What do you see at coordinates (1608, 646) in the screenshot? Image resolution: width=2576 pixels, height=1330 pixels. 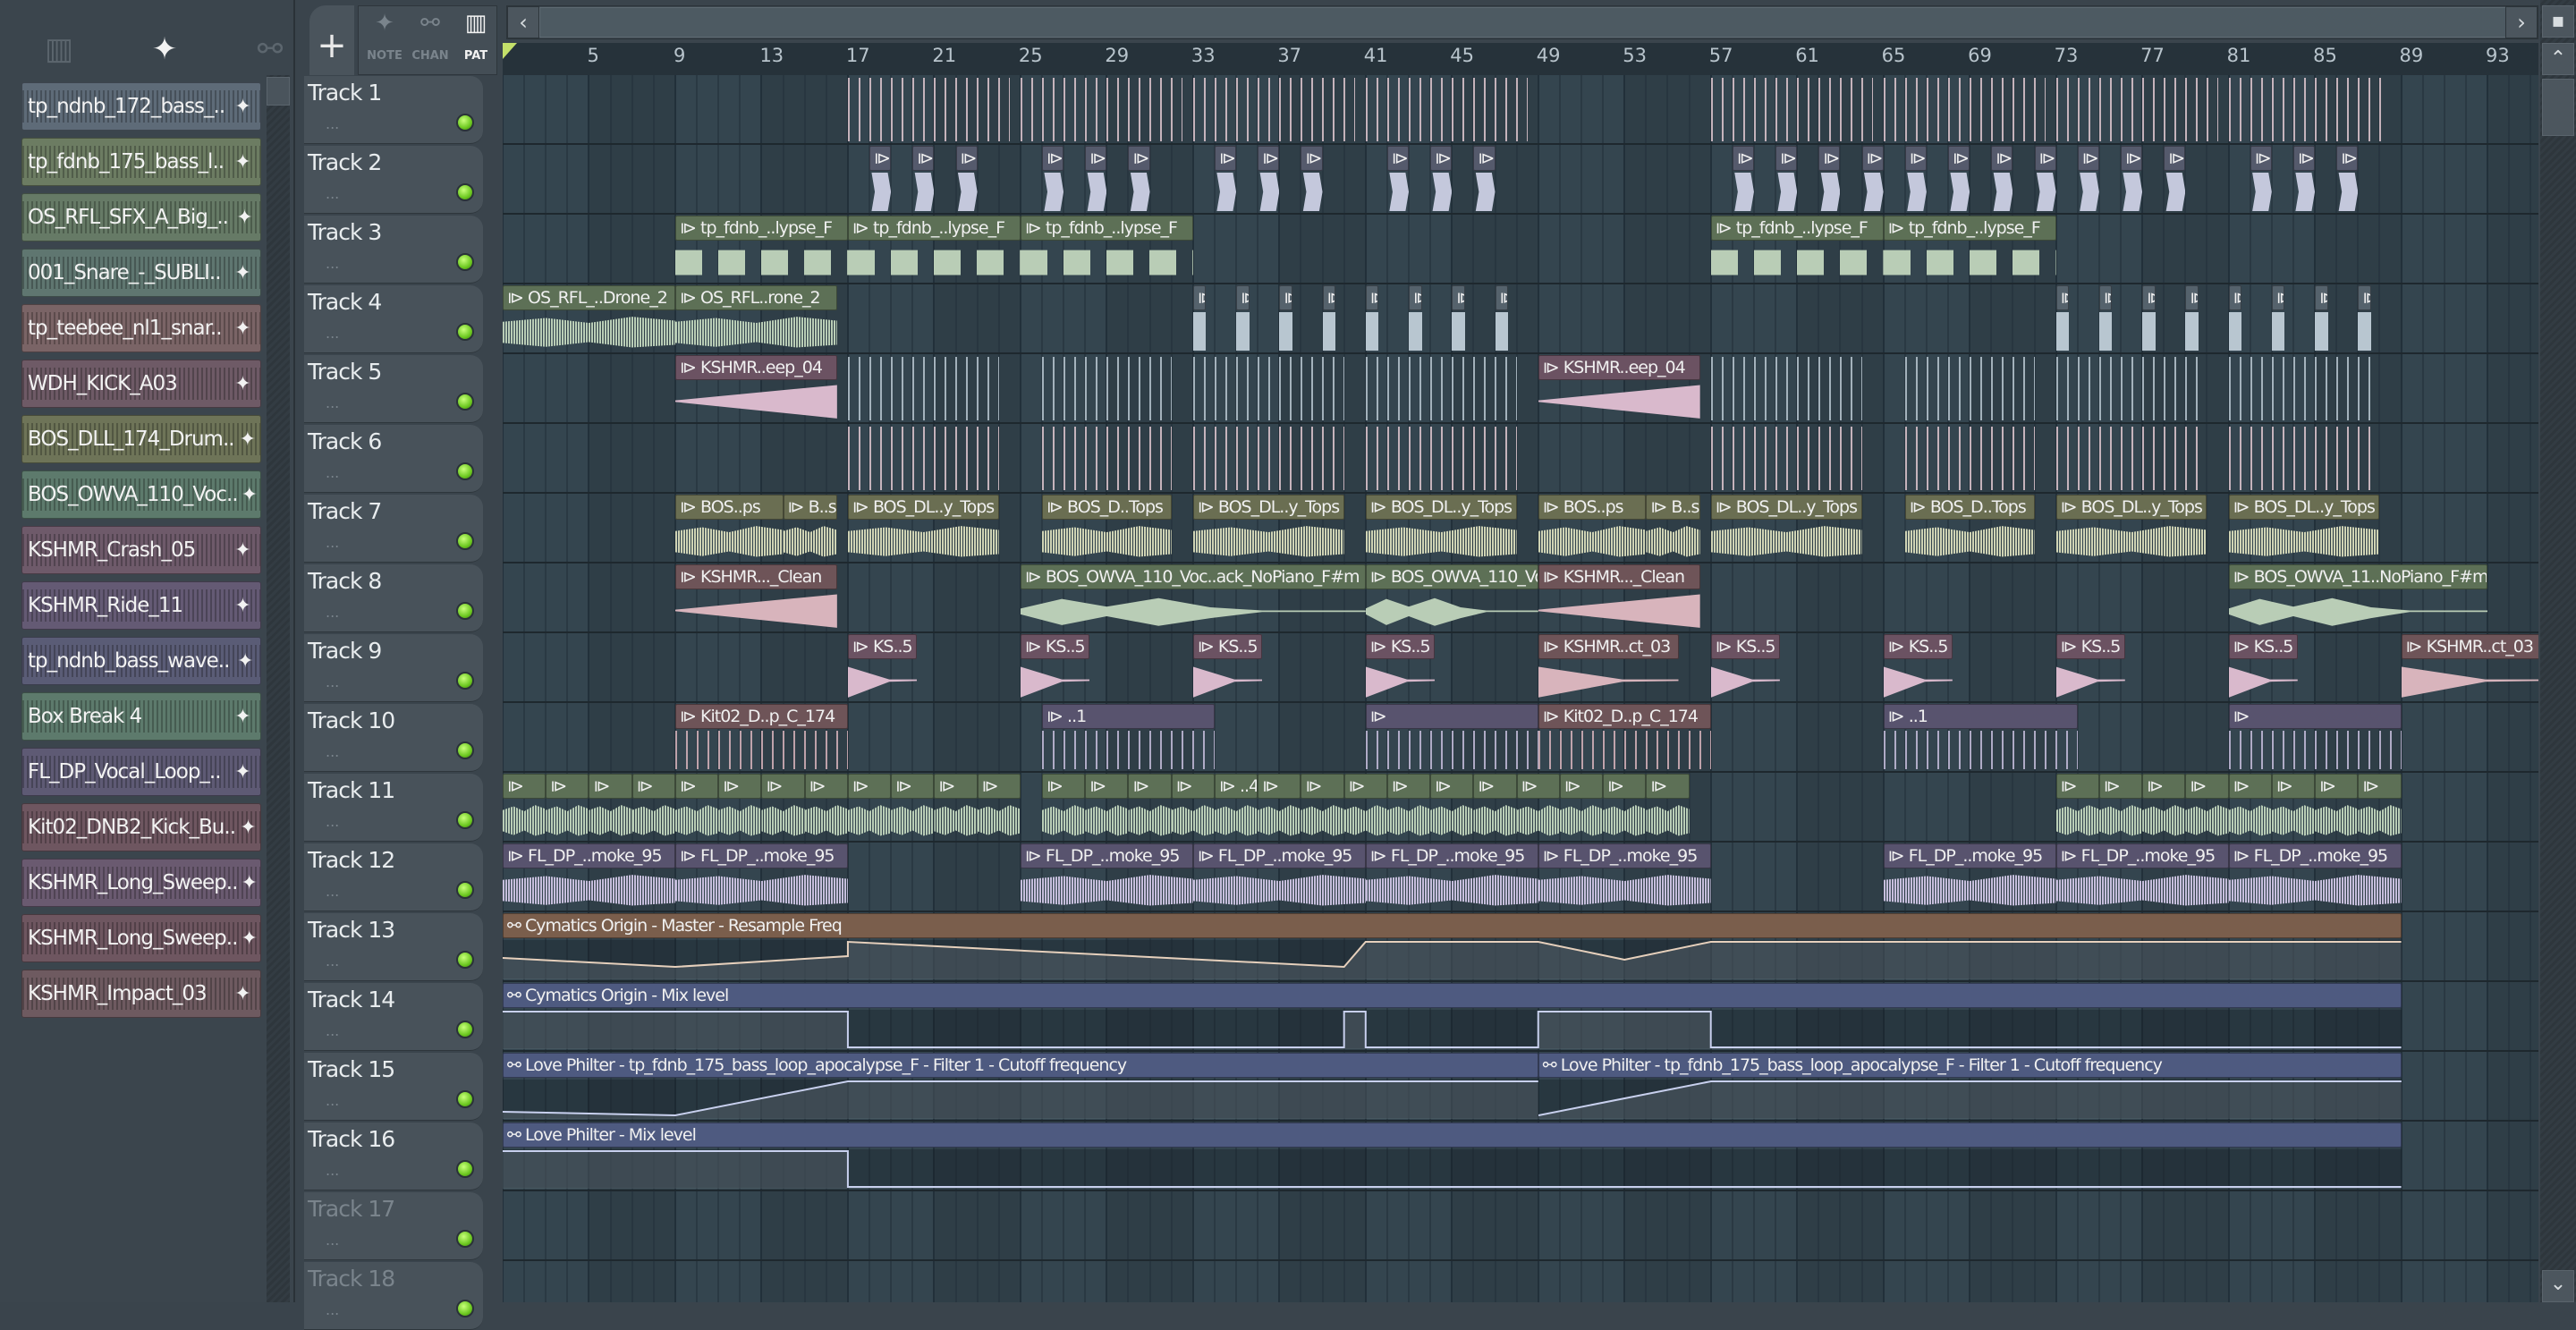 I see `clip-header: ⧐ KSHMR..ct_03` at bounding box center [1608, 646].